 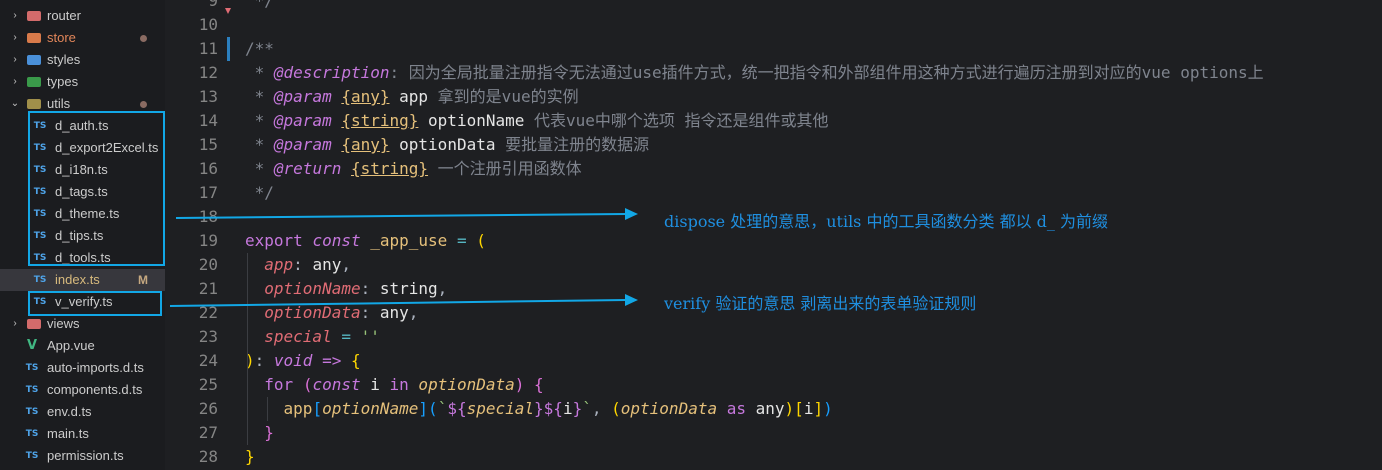 I want to click on verify-annotation: verify 验证的意思 剥离出来的表单验证规则, so click(x=820, y=303).